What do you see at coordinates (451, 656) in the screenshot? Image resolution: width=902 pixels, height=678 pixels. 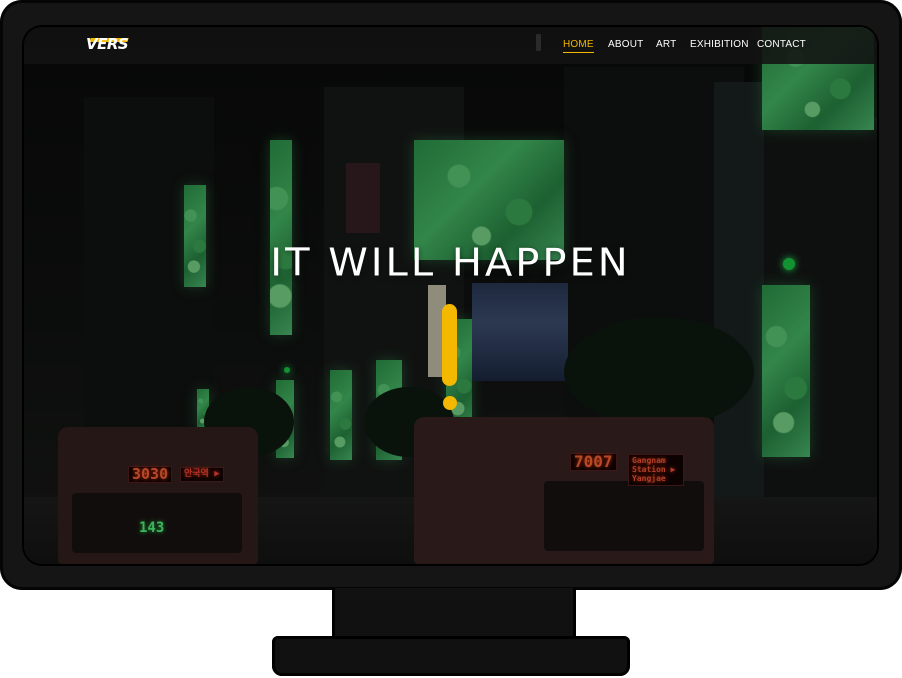 I see `monitor-base` at bounding box center [451, 656].